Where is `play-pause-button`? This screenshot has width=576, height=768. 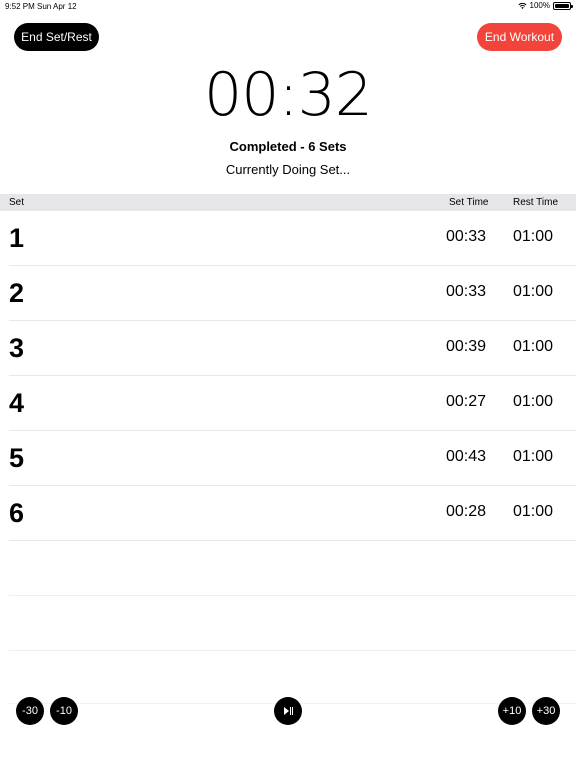 play-pause-button is located at coordinates (288, 711).